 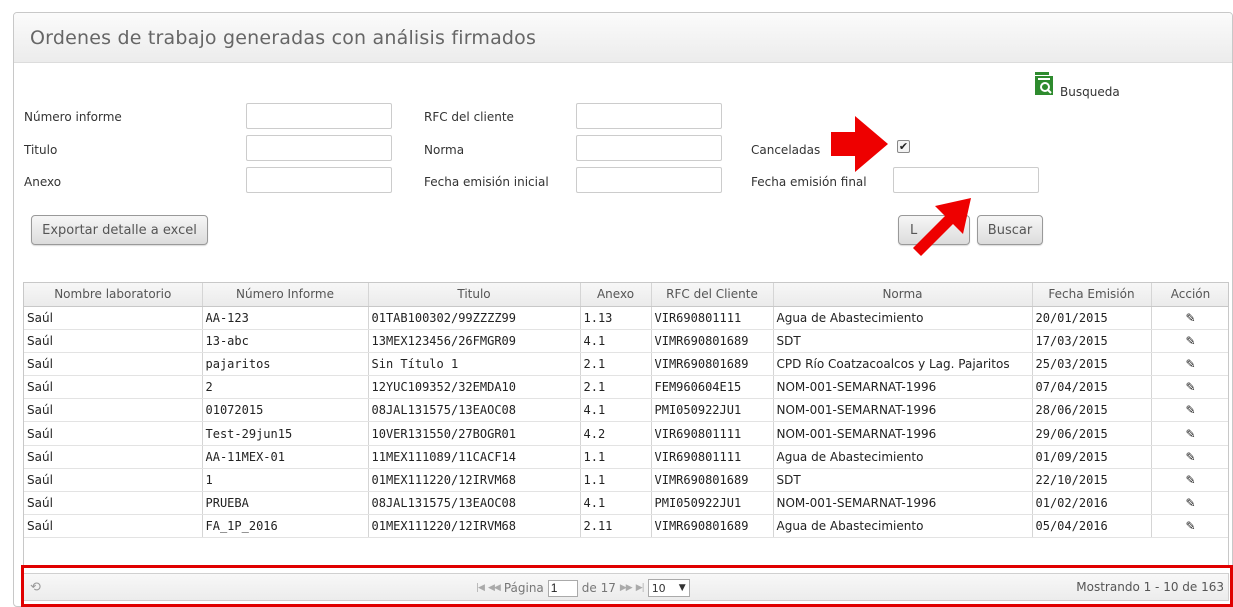 I want to click on search-button: Buscar, so click(x=1010, y=230).